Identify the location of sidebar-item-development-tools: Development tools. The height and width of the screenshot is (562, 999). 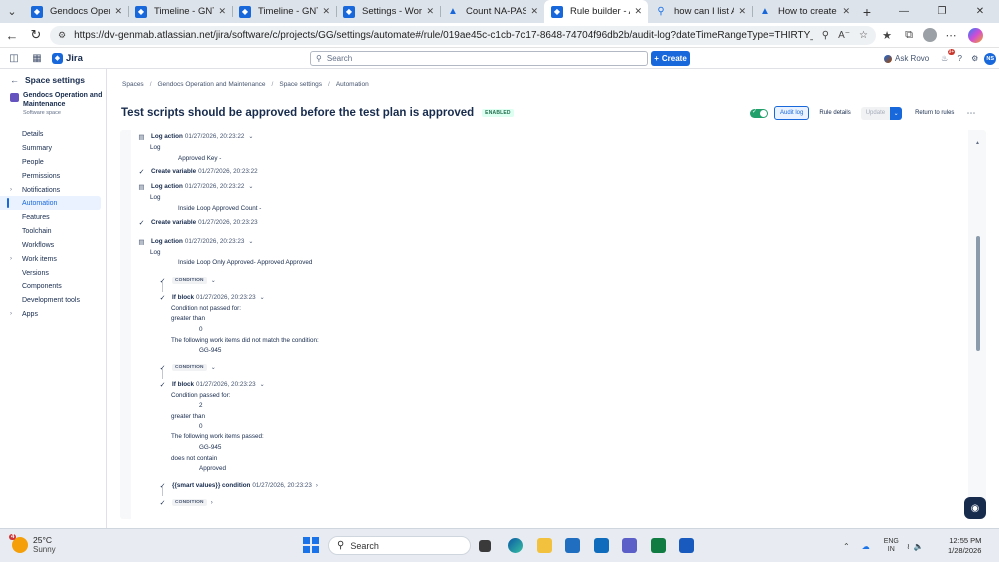
(50, 300).